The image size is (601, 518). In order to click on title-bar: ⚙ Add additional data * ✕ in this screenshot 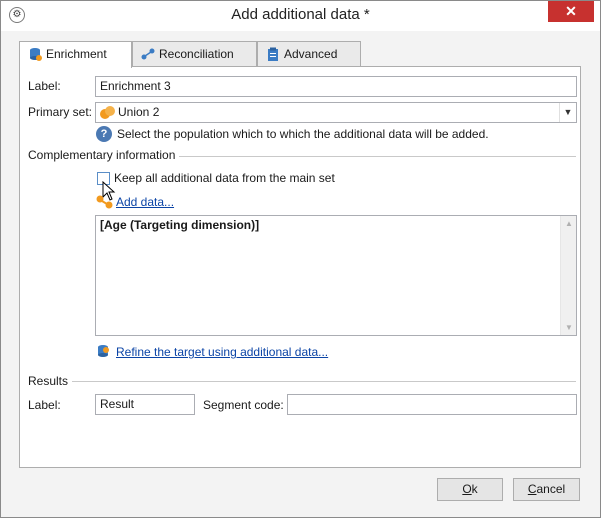, I will do `click(300, 16)`.